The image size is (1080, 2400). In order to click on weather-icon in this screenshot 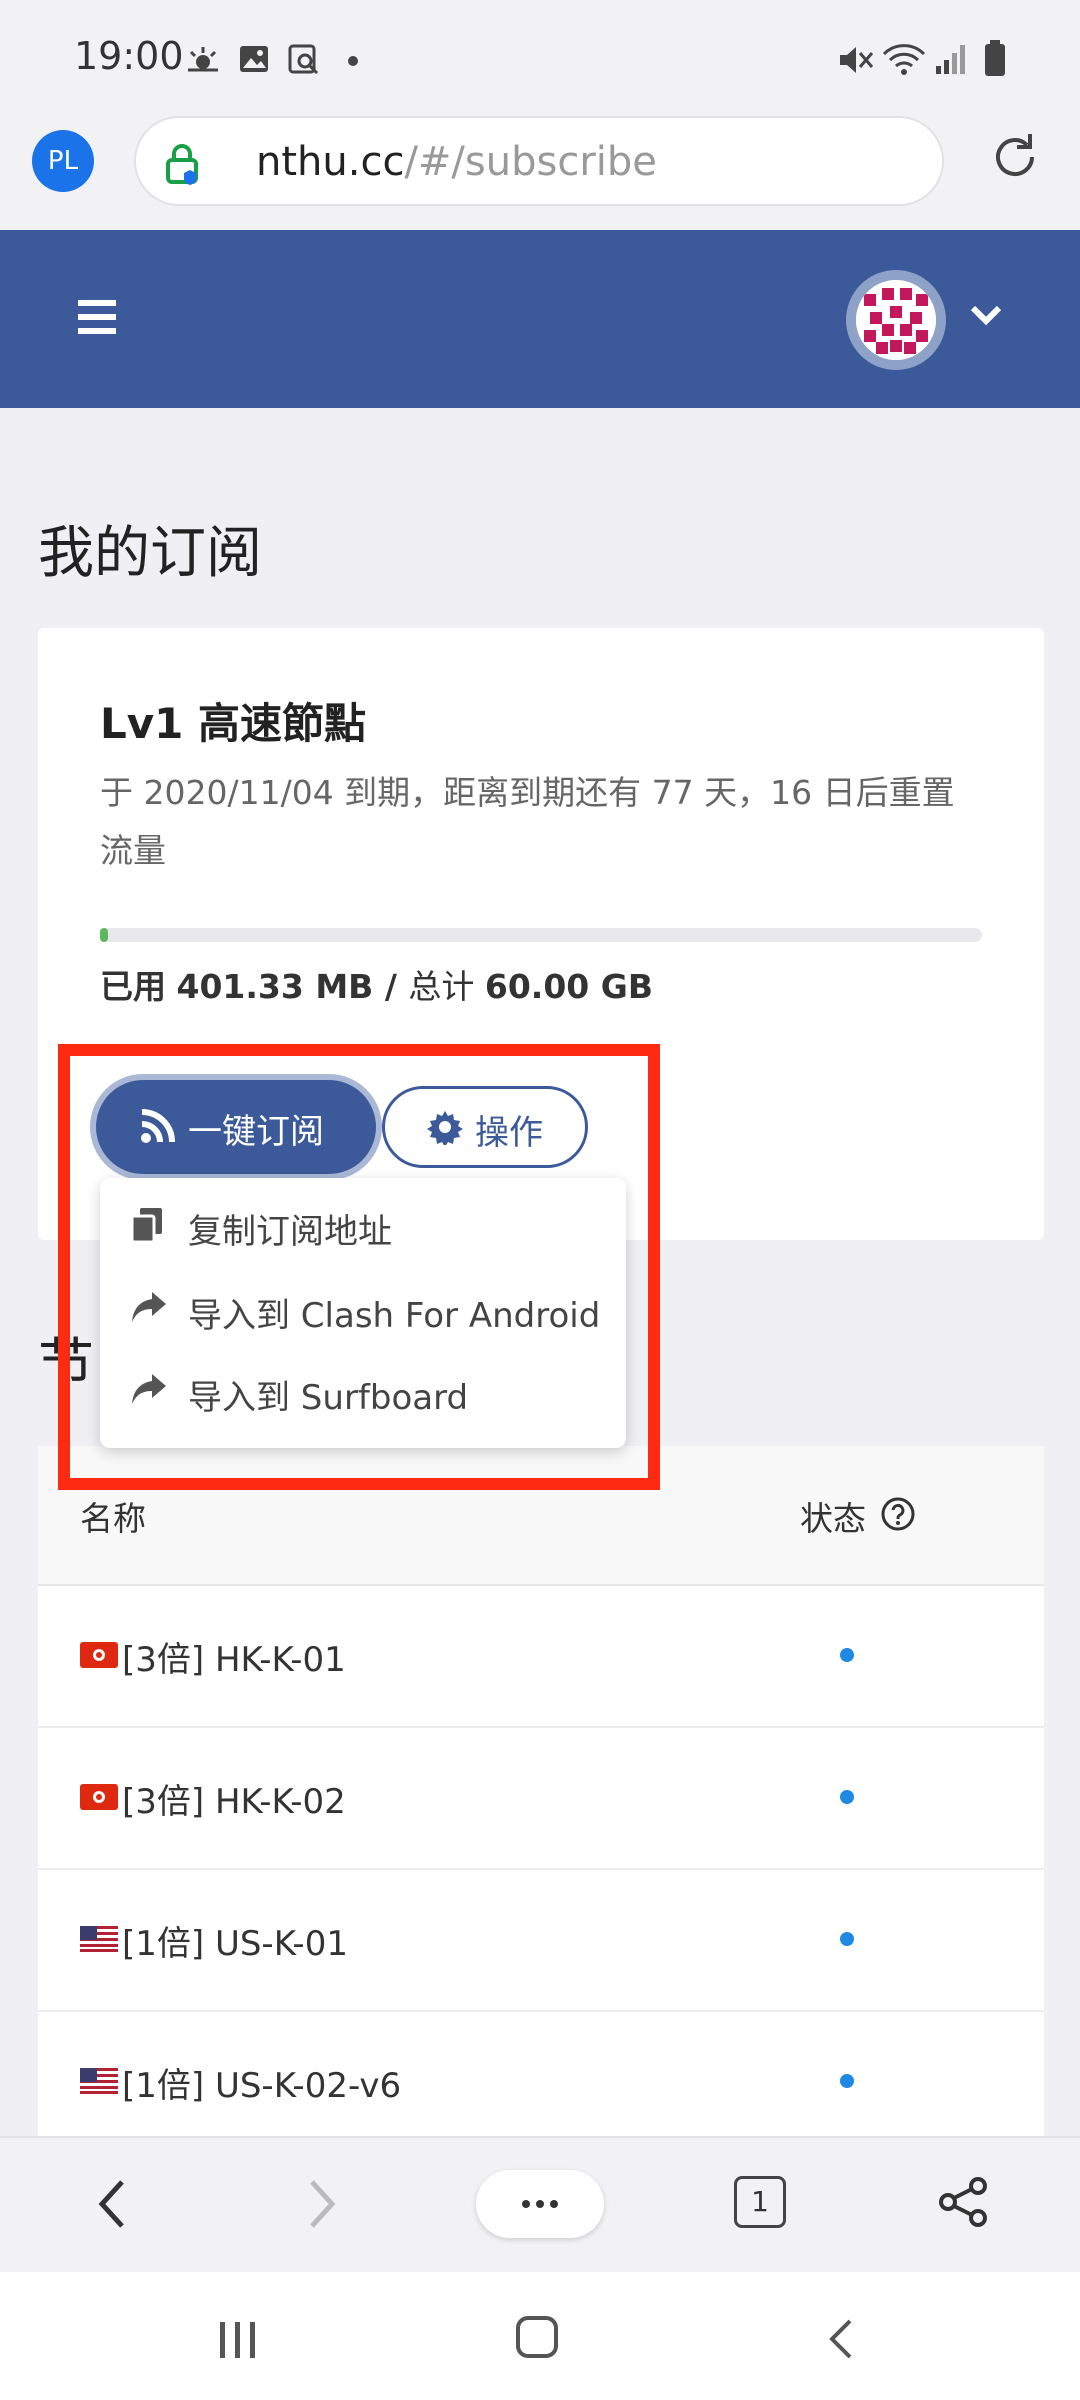, I will do `click(203, 59)`.